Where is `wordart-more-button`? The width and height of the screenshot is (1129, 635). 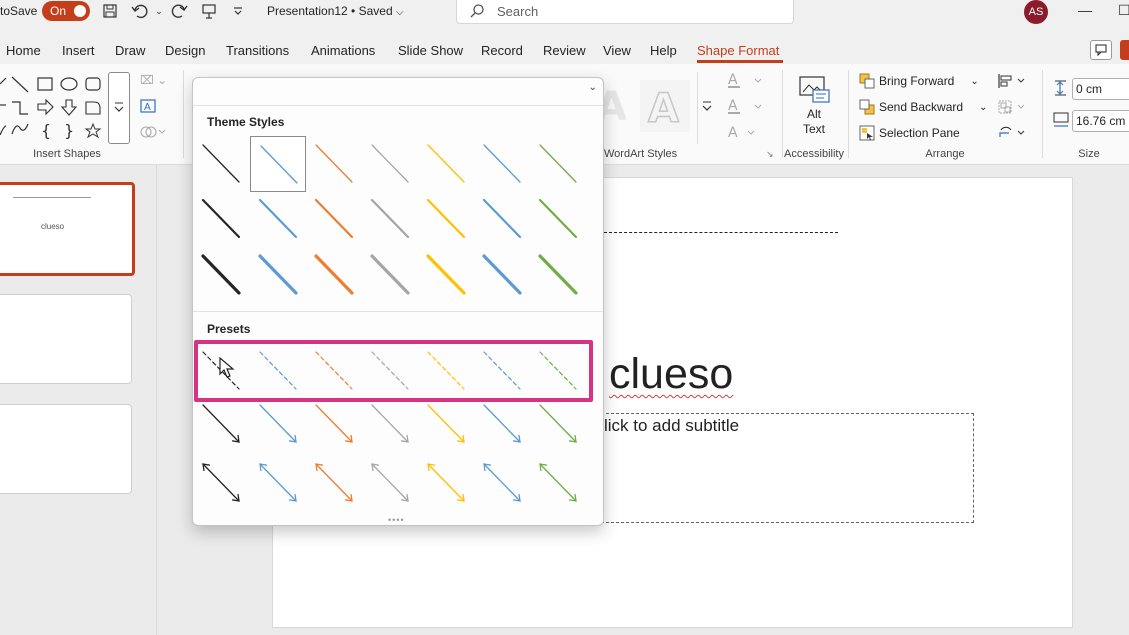 wordart-more-button is located at coordinates (706, 108).